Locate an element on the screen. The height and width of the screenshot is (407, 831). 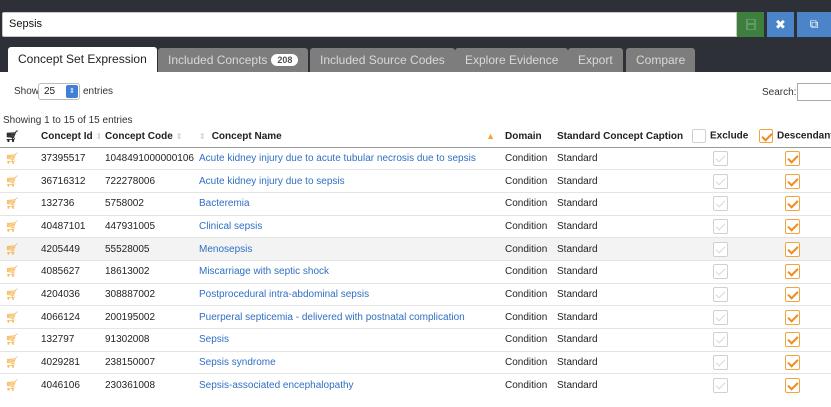
search-input is located at coordinates (814, 92).